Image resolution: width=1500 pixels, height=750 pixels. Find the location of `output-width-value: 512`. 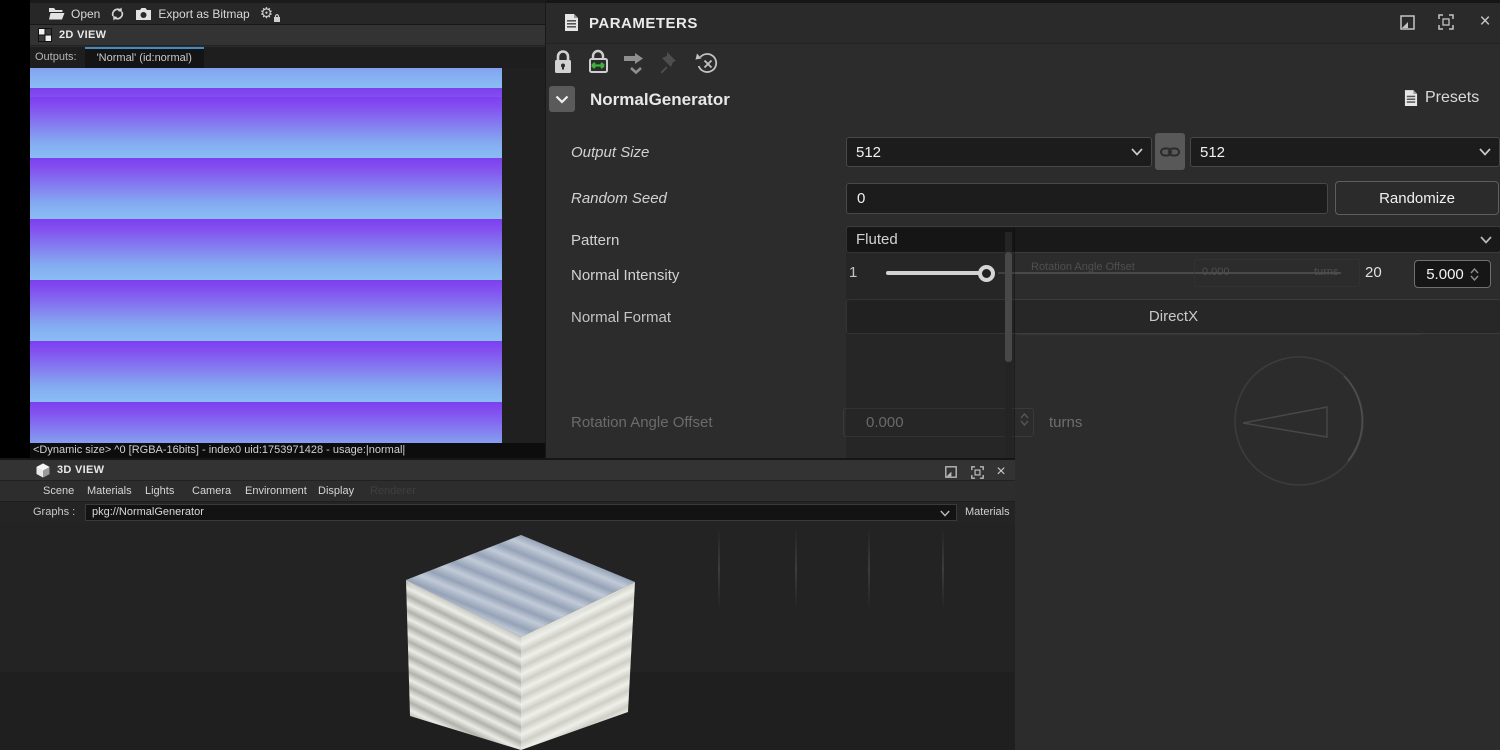

output-width-value: 512 is located at coordinates (869, 152).